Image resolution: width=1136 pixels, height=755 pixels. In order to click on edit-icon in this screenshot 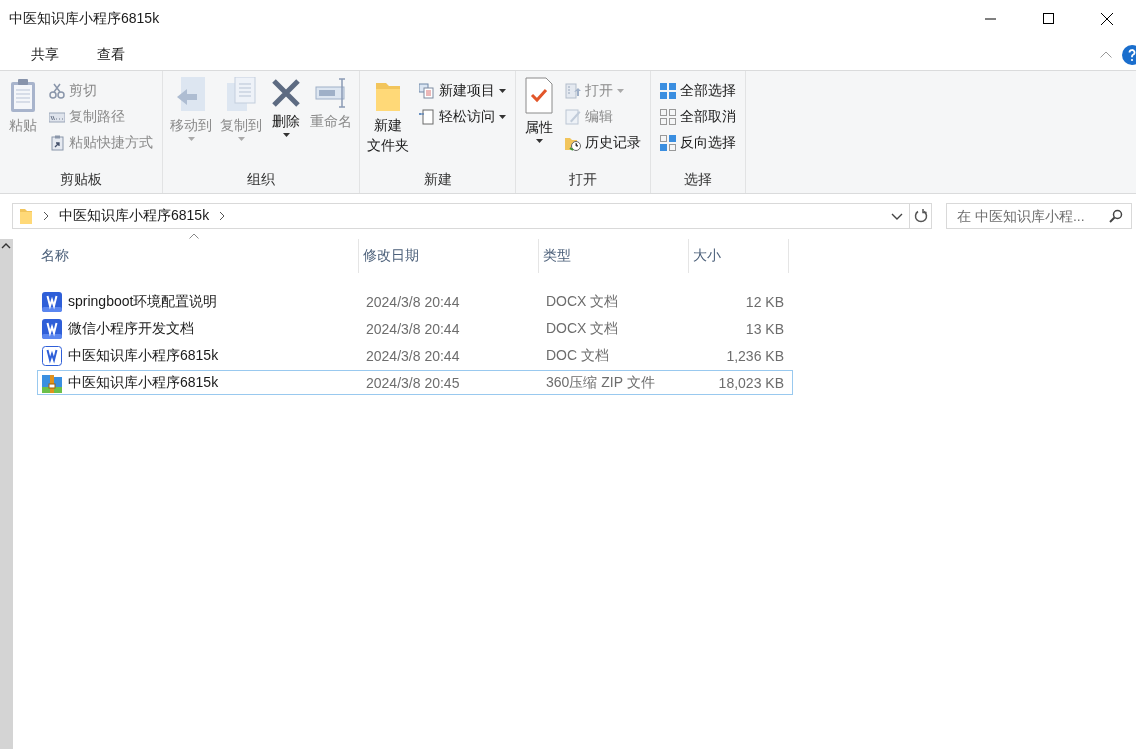, I will do `click(573, 117)`.